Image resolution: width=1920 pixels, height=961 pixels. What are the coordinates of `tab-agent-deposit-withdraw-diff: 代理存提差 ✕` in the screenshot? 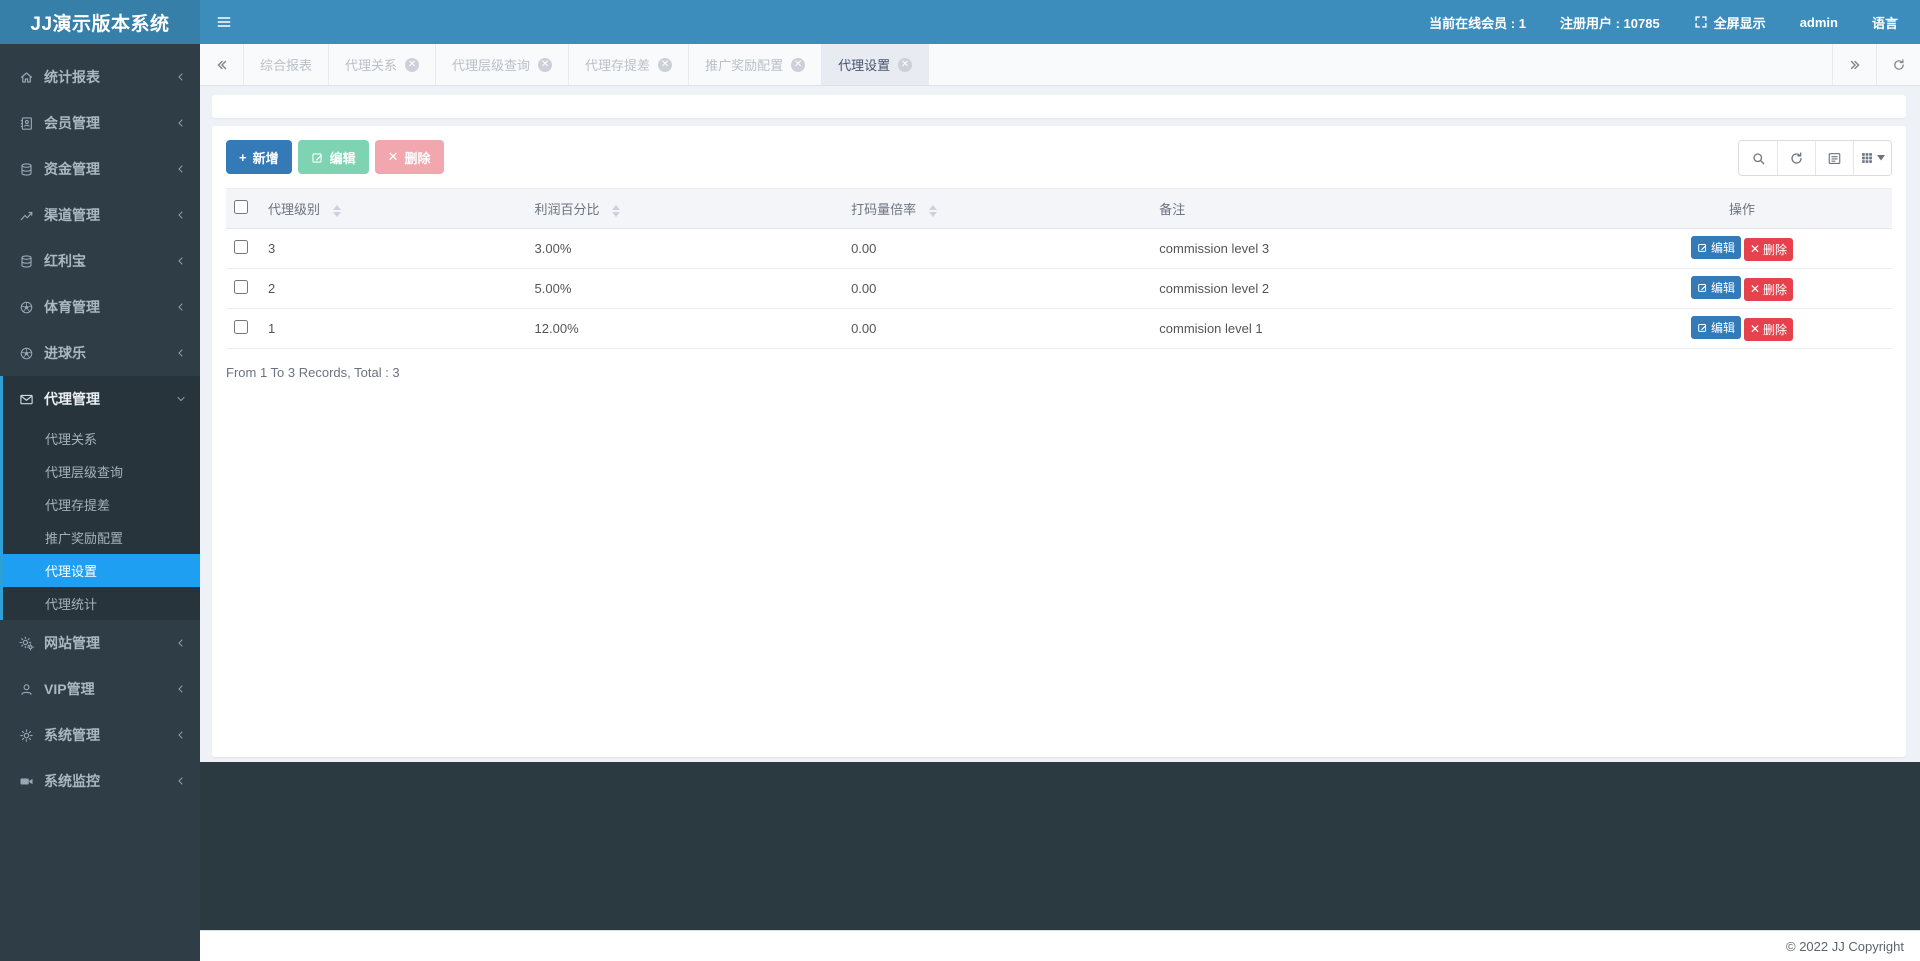 It's located at (629, 64).